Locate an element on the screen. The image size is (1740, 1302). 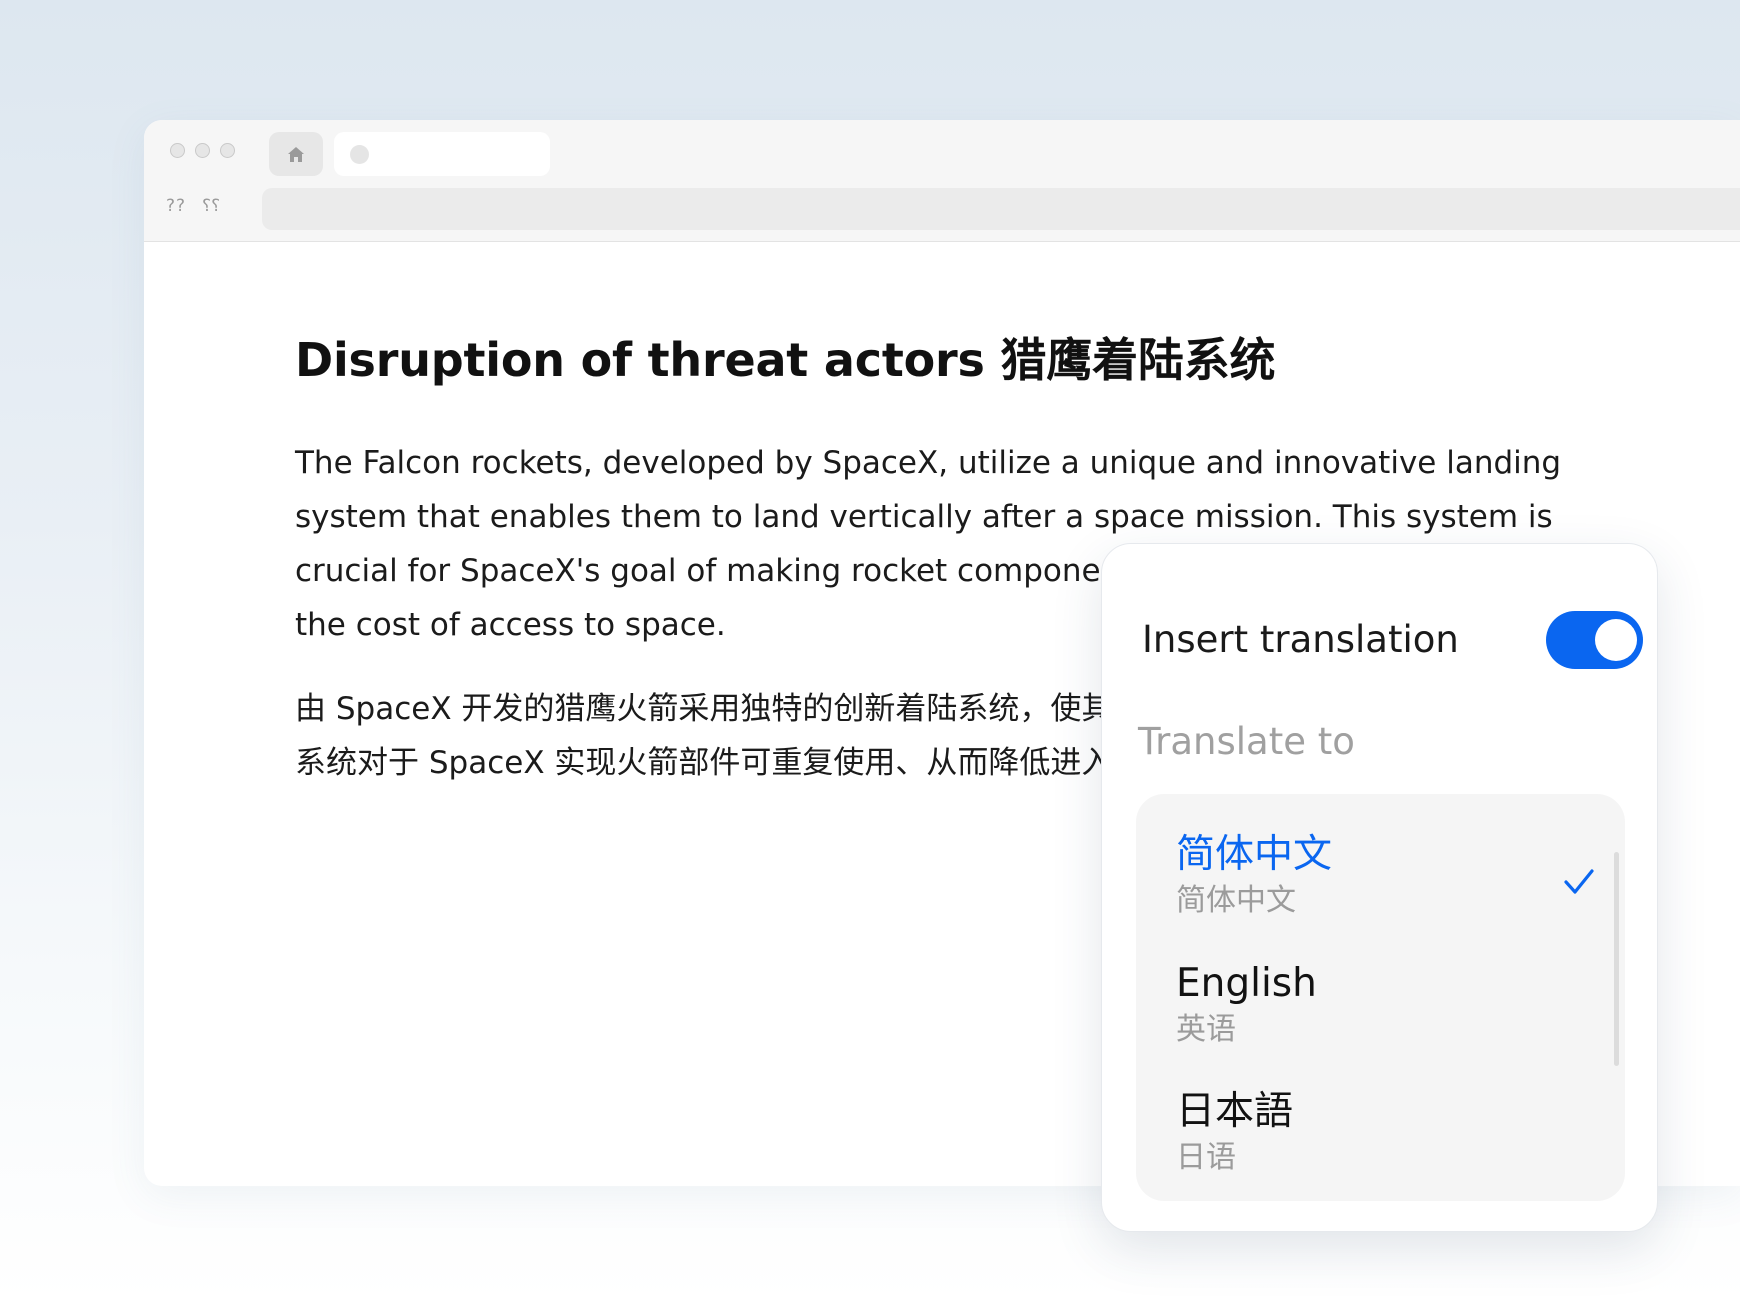
language-name: English is located at coordinates (1246, 983).